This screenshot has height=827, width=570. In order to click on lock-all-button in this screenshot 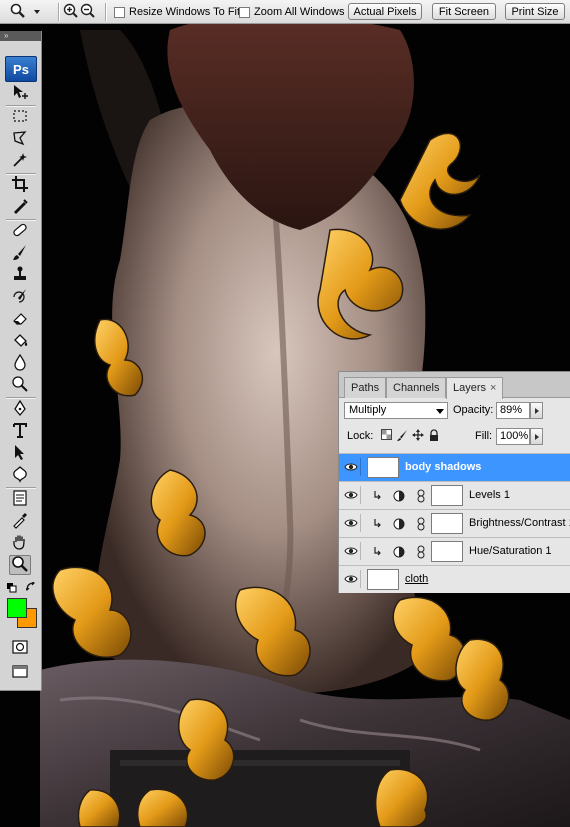, I will do `click(434, 436)`.